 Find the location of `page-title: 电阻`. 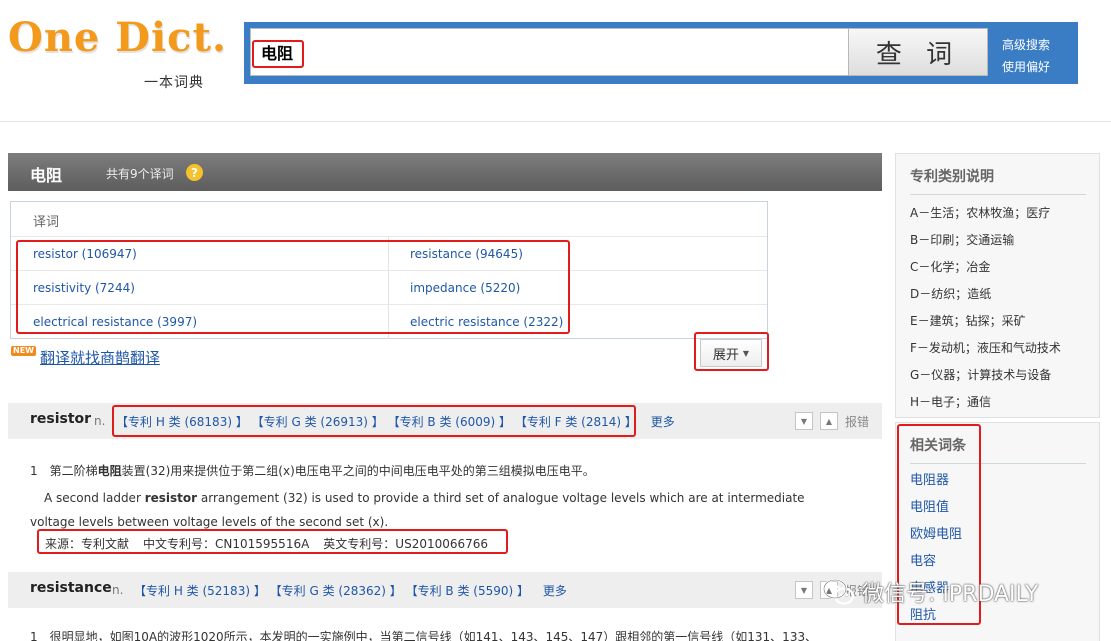

page-title: 电阻 is located at coordinates (46, 175).